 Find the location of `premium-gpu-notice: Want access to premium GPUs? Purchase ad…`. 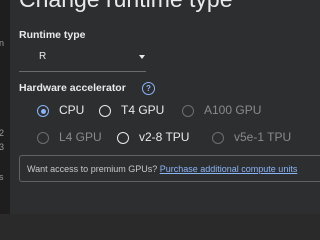

premium-gpu-notice: Want access to premium GPUs? Purchase ad… is located at coordinates (169, 168).